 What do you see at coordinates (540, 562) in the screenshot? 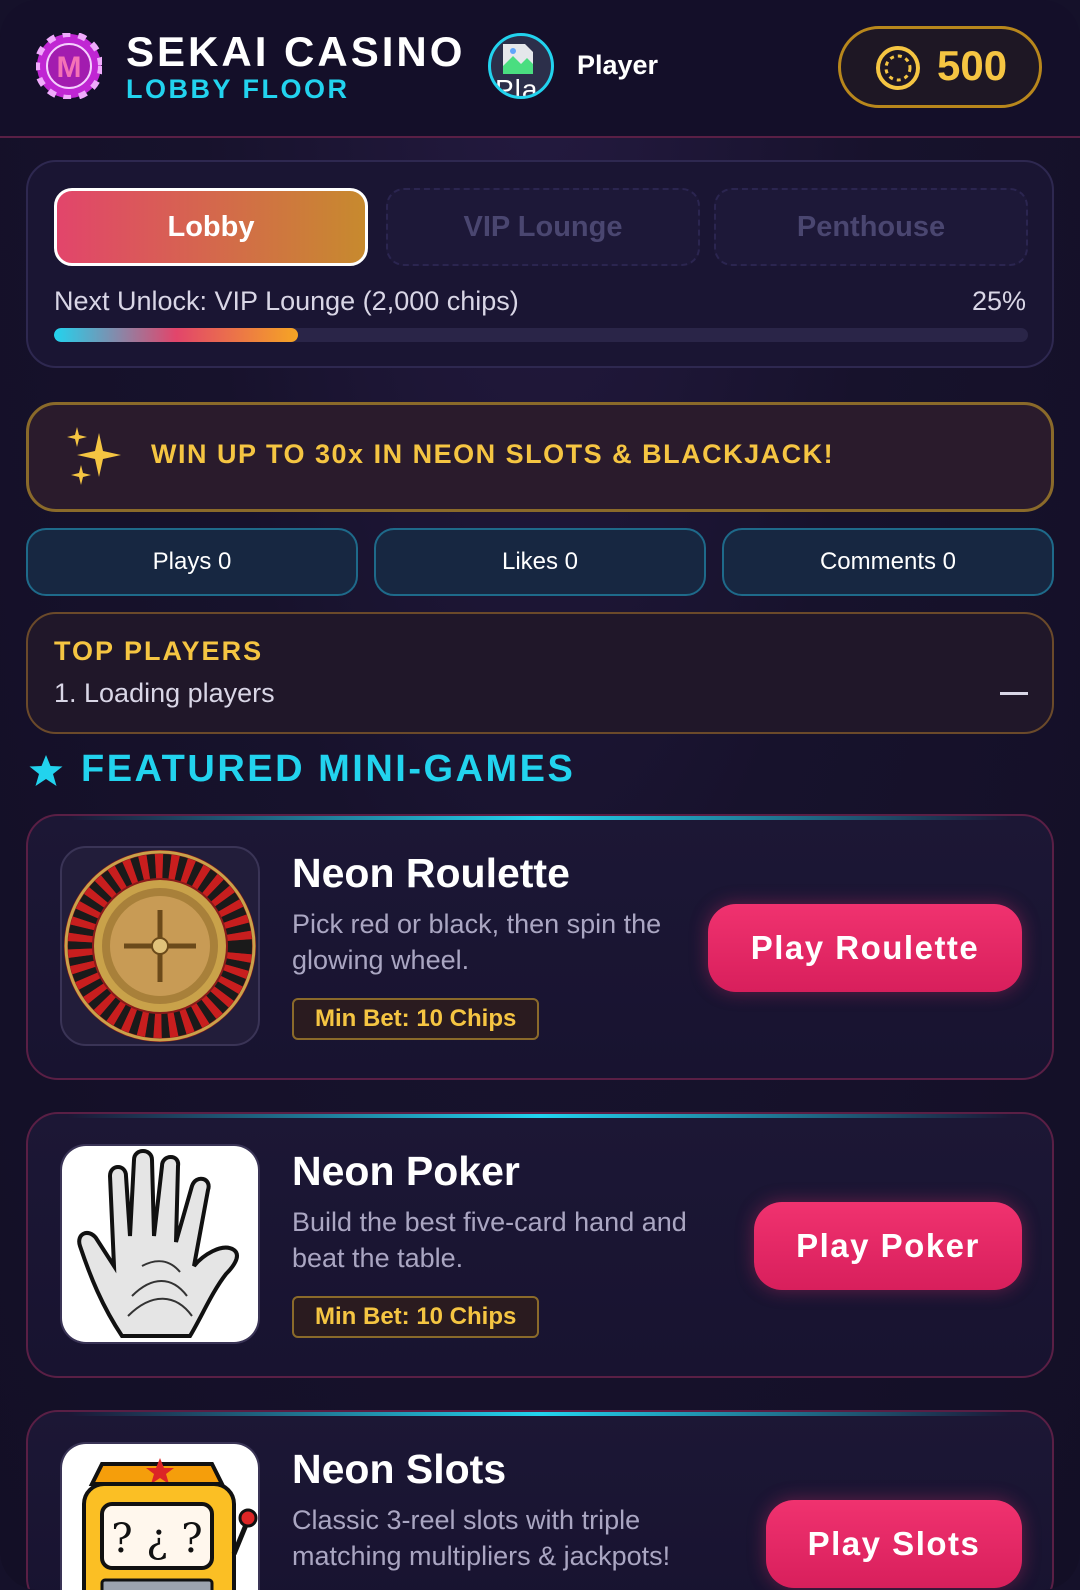
I see `likes-button: Likes 0` at bounding box center [540, 562].